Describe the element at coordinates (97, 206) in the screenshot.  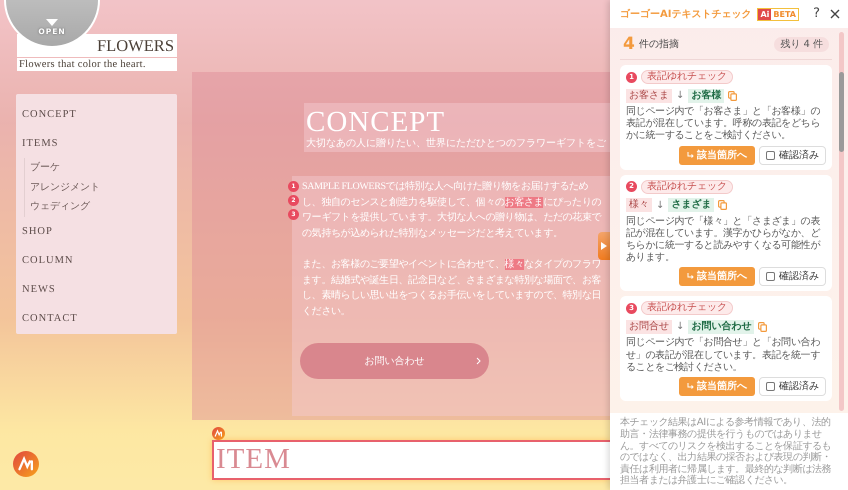
I see `nav-sublink: ウェディング` at that location.